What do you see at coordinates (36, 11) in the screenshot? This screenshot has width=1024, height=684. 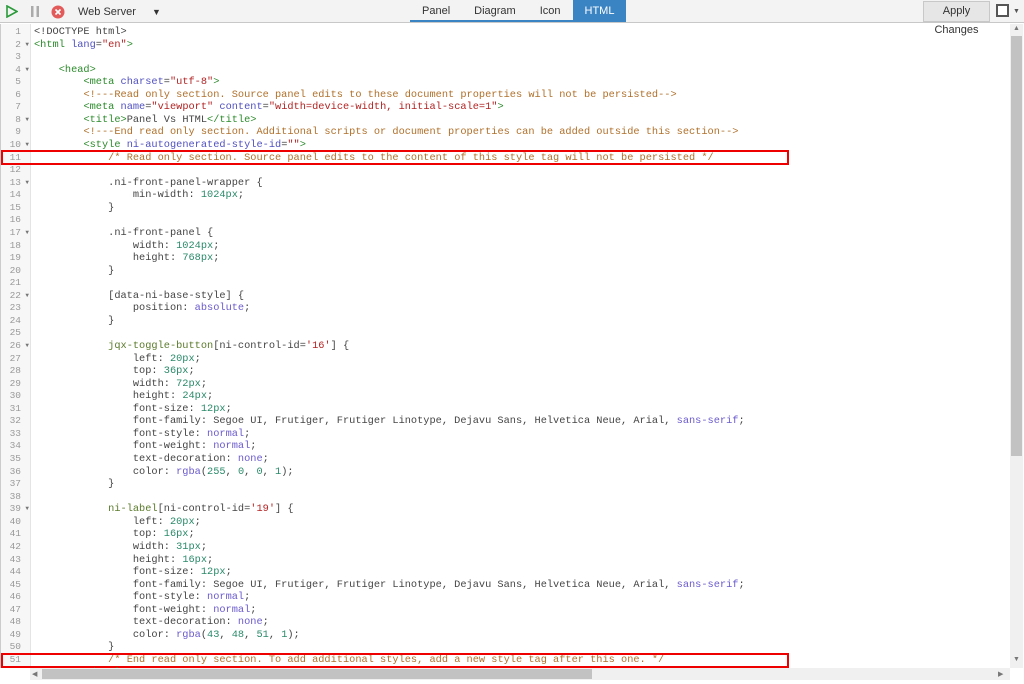 I see `pause-button` at bounding box center [36, 11].